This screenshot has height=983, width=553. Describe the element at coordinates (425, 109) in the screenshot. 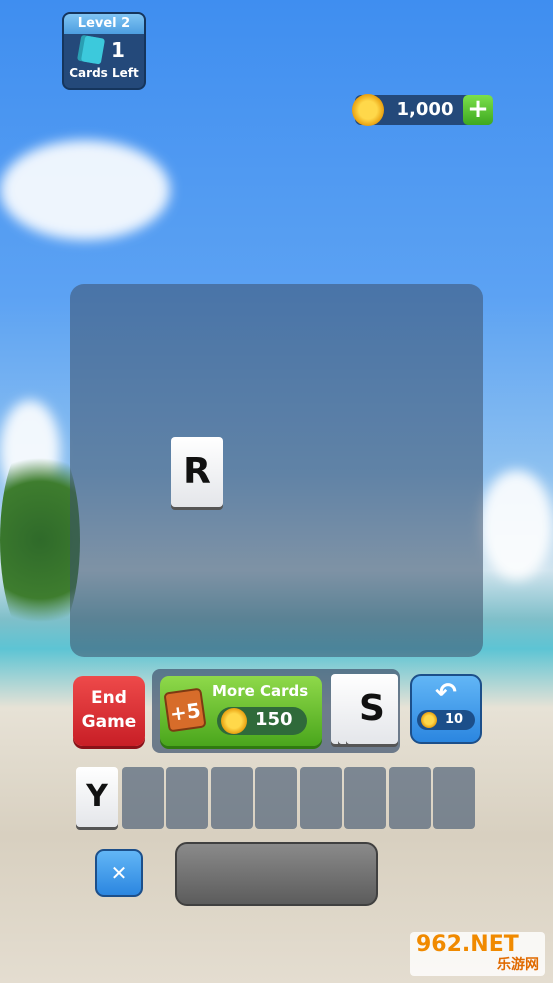

I see `coin-amount: 1,000` at that location.